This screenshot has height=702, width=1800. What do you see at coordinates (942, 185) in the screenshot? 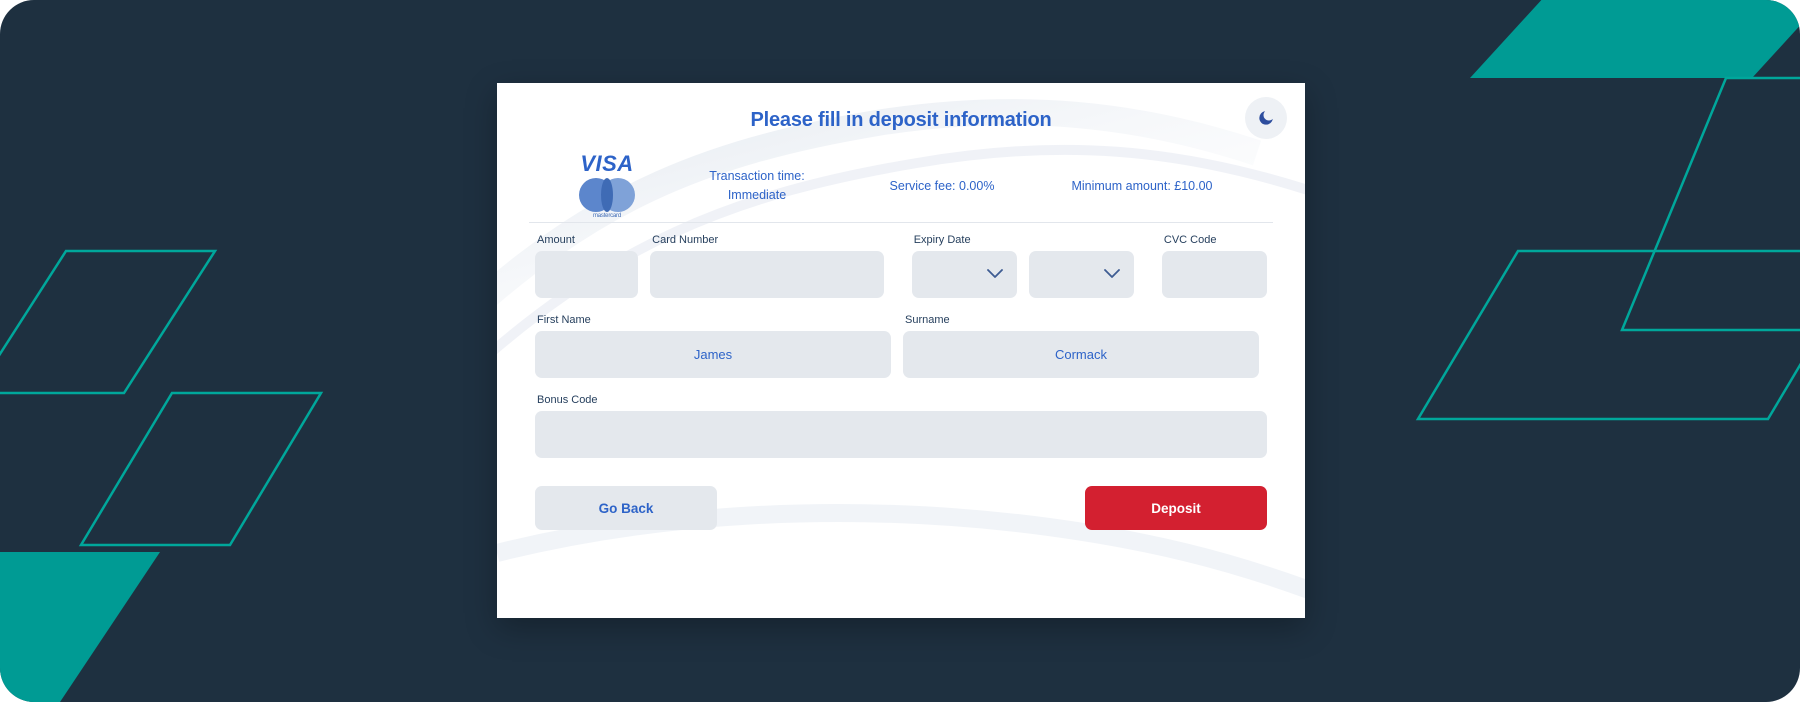
I see `service-fee-info: Service fee: 0.00%` at bounding box center [942, 185].